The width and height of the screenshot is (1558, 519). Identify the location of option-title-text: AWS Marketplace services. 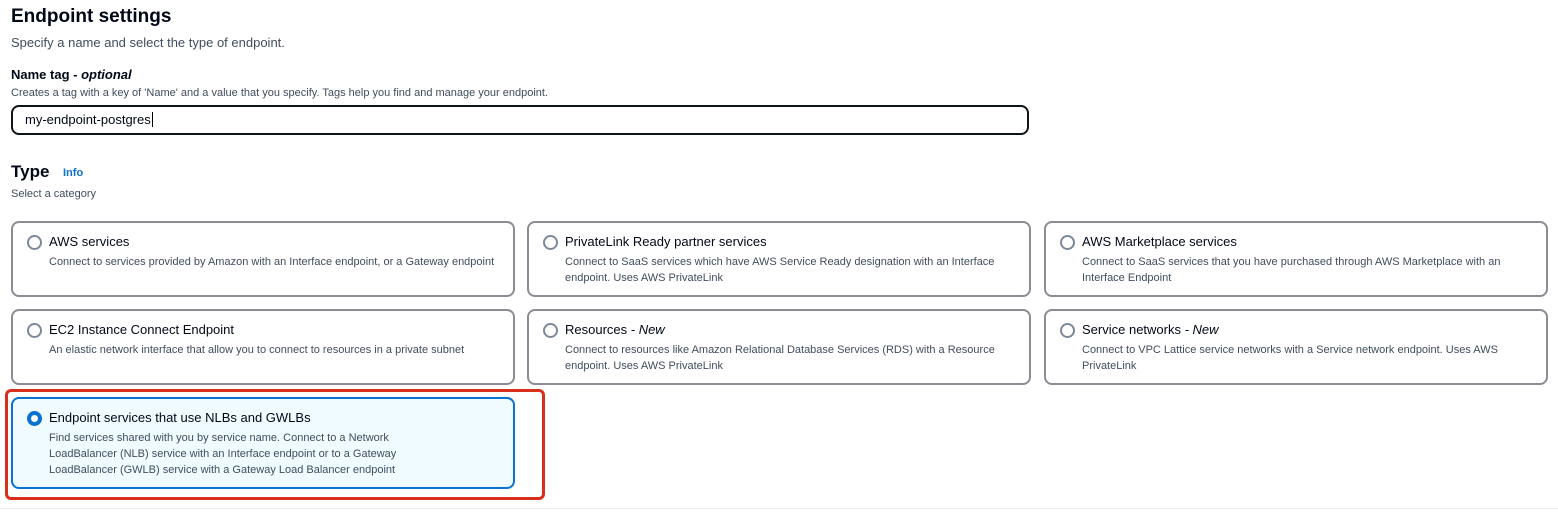
(1159, 241).